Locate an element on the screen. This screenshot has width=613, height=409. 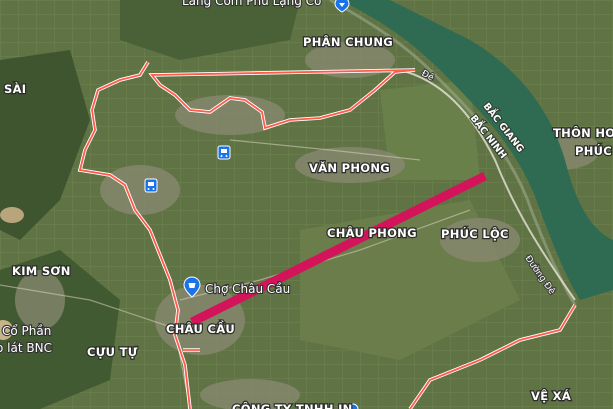
place-kim-son: KIM SƠN is located at coordinates (41, 271).